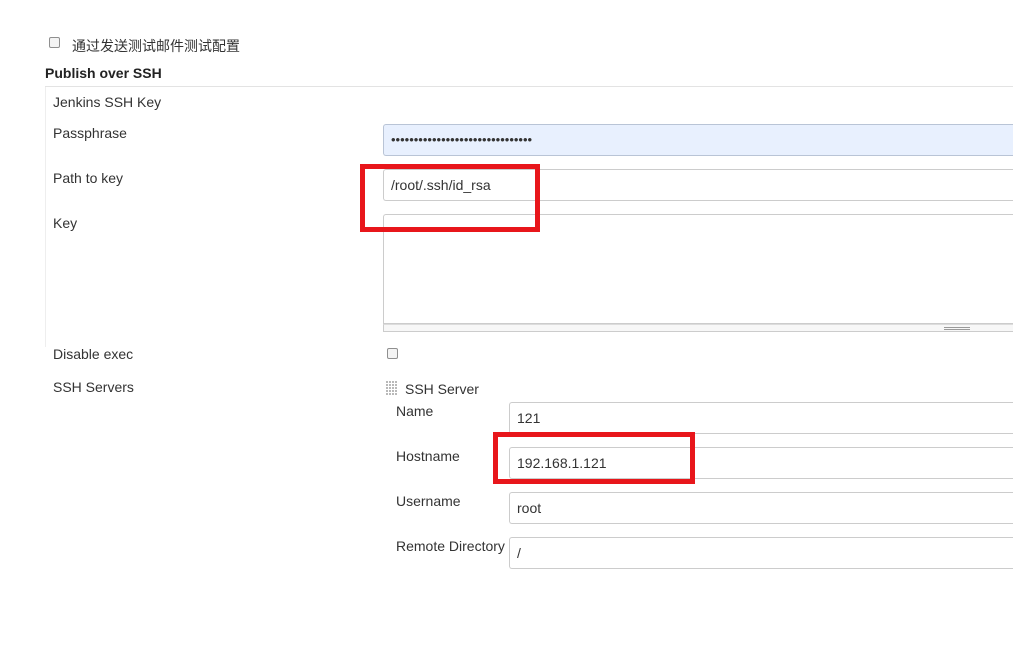 This screenshot has height=651, width=1013. Describe the element at coordinates (103, 73) in the screenshot. I see `section-title-publish-over-ssh: Publish over SSH` at that location.